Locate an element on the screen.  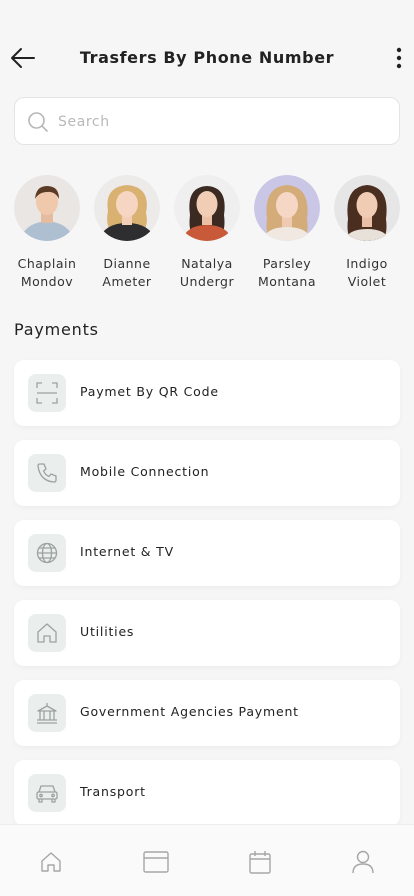
tab-profile is located at coordinates (363, 862).